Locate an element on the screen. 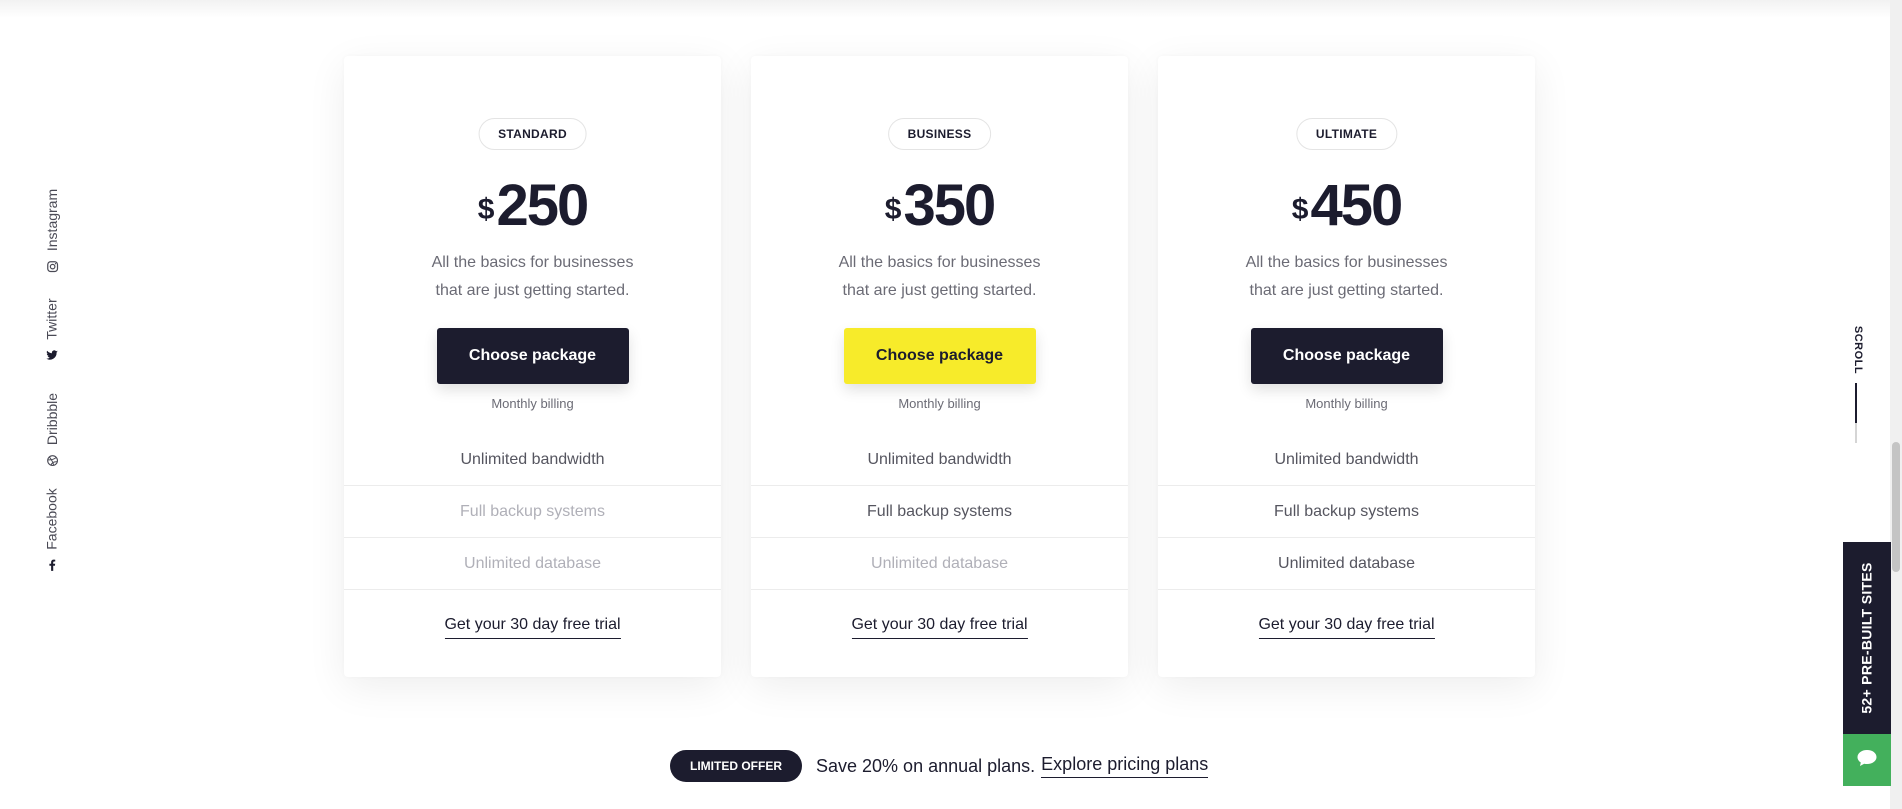  chat-icon is located at coordinates (1867, 760).